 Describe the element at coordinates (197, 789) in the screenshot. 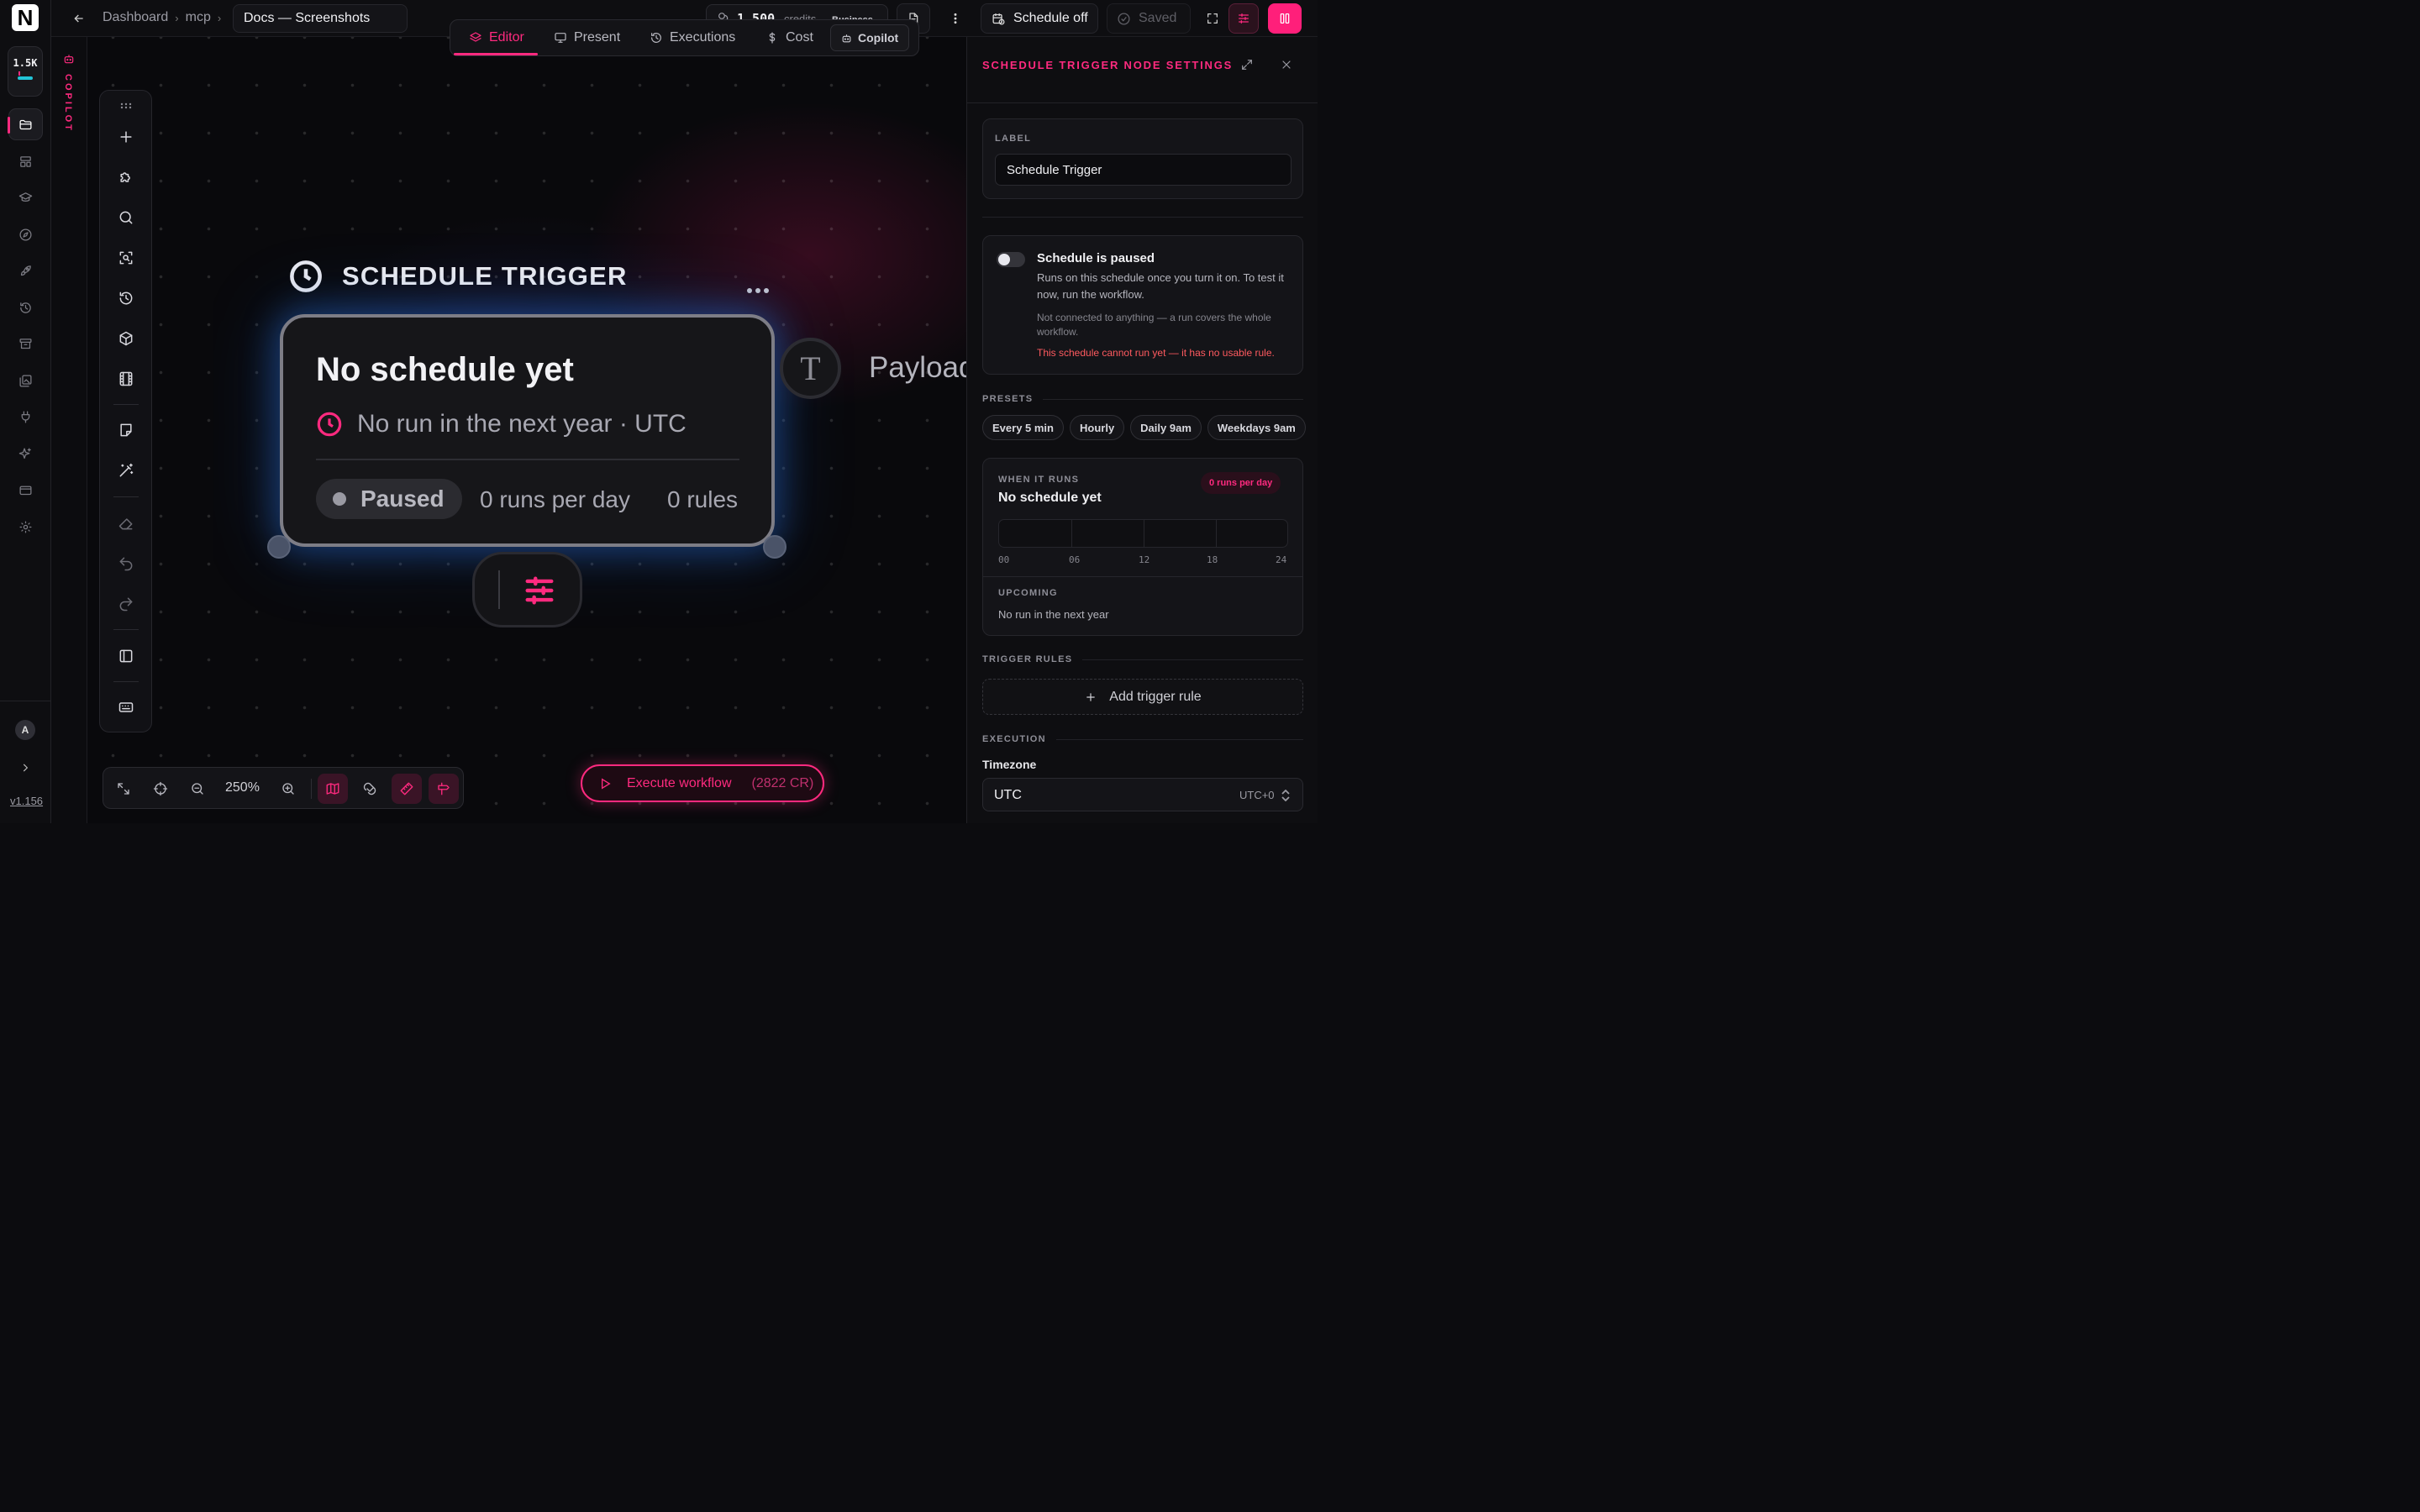

I see `zoom-out-button` at that location.